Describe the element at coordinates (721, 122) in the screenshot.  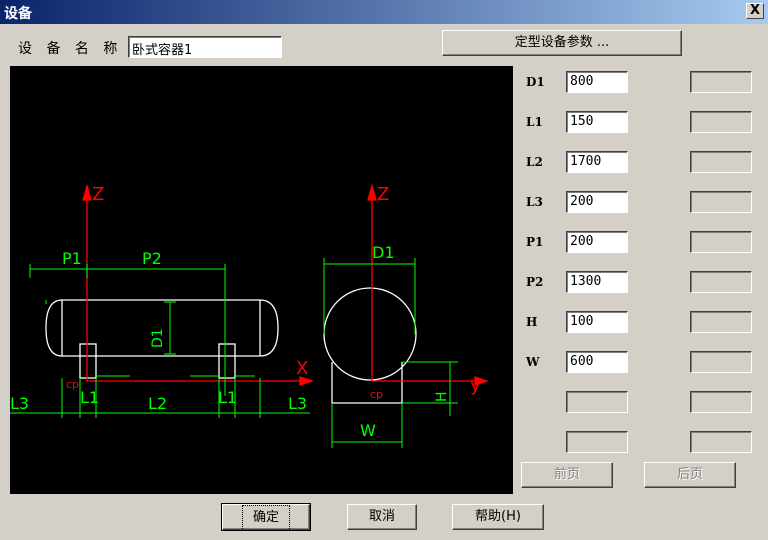
I see `param-extra-l1` at that location.